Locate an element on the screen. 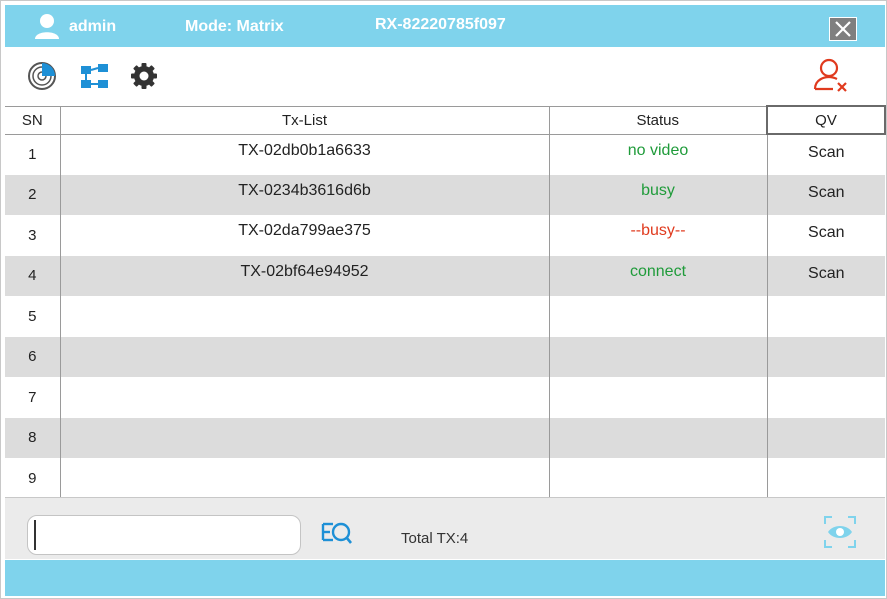 This screenshot has width=887, height=599. table-row: 4 TX-02bf64e94952 connect Scan is located at coordinates (445, 275).